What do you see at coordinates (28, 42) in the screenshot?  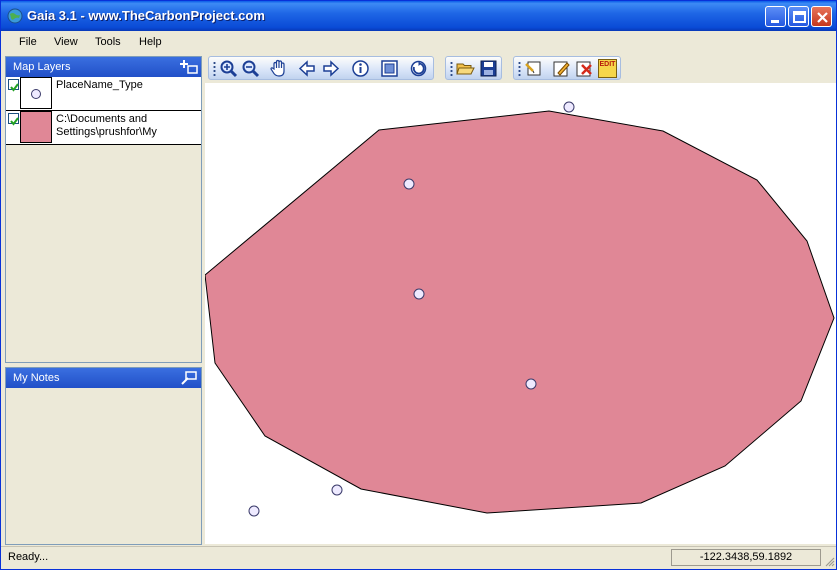 I see `menu-file: File` at bounding box center [28, 42].